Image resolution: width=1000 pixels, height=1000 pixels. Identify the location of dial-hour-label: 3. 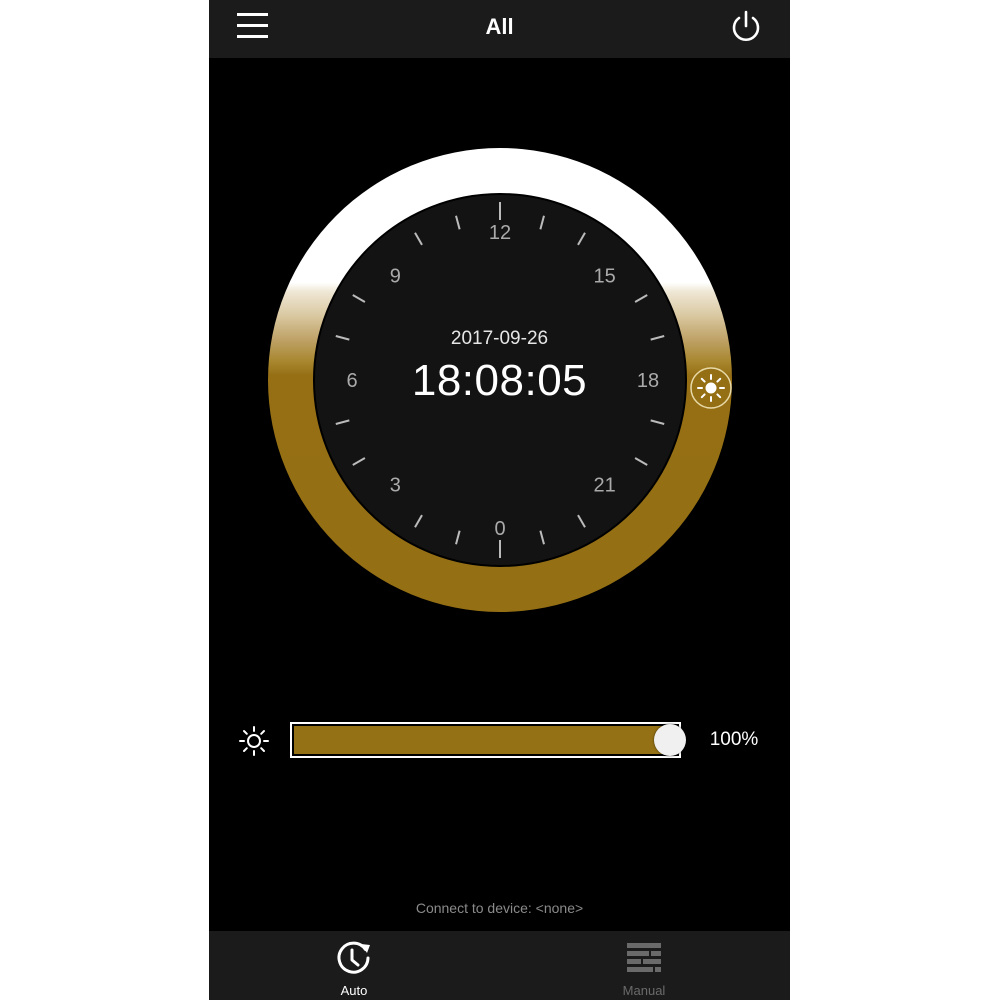
(395, 486).